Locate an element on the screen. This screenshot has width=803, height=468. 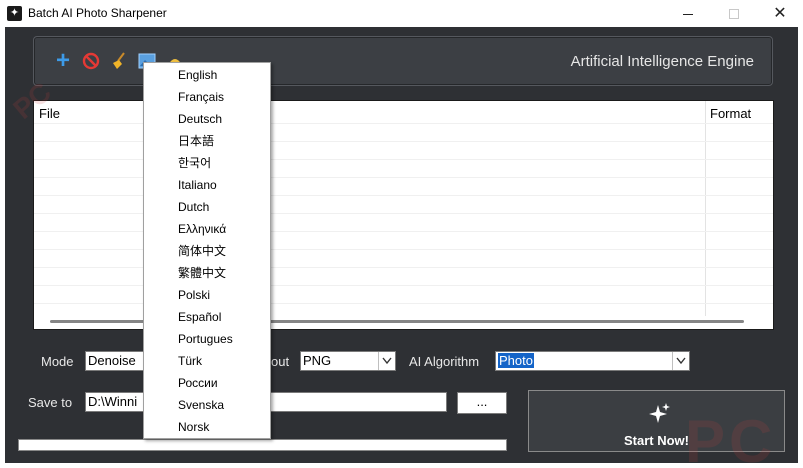
ai-algorithm-value: Photo is located at coordinates (516, 360).